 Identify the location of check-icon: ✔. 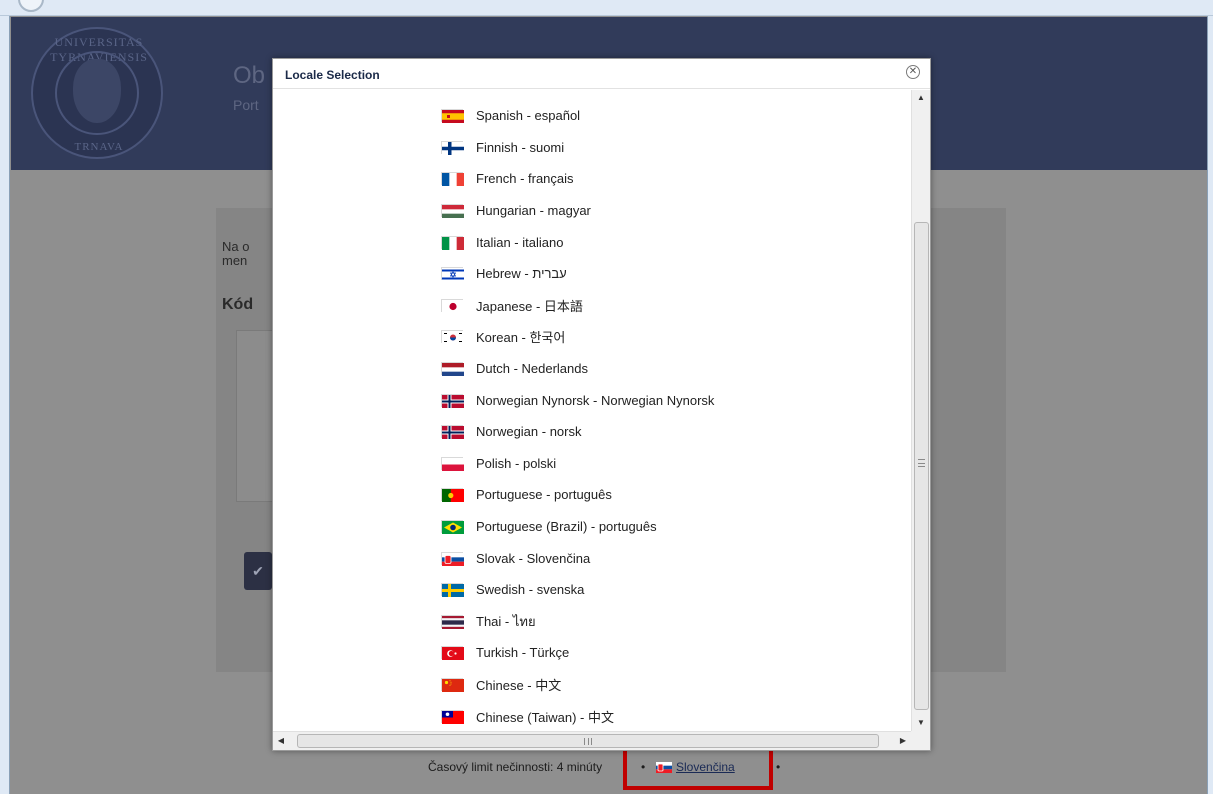
(258, 571).